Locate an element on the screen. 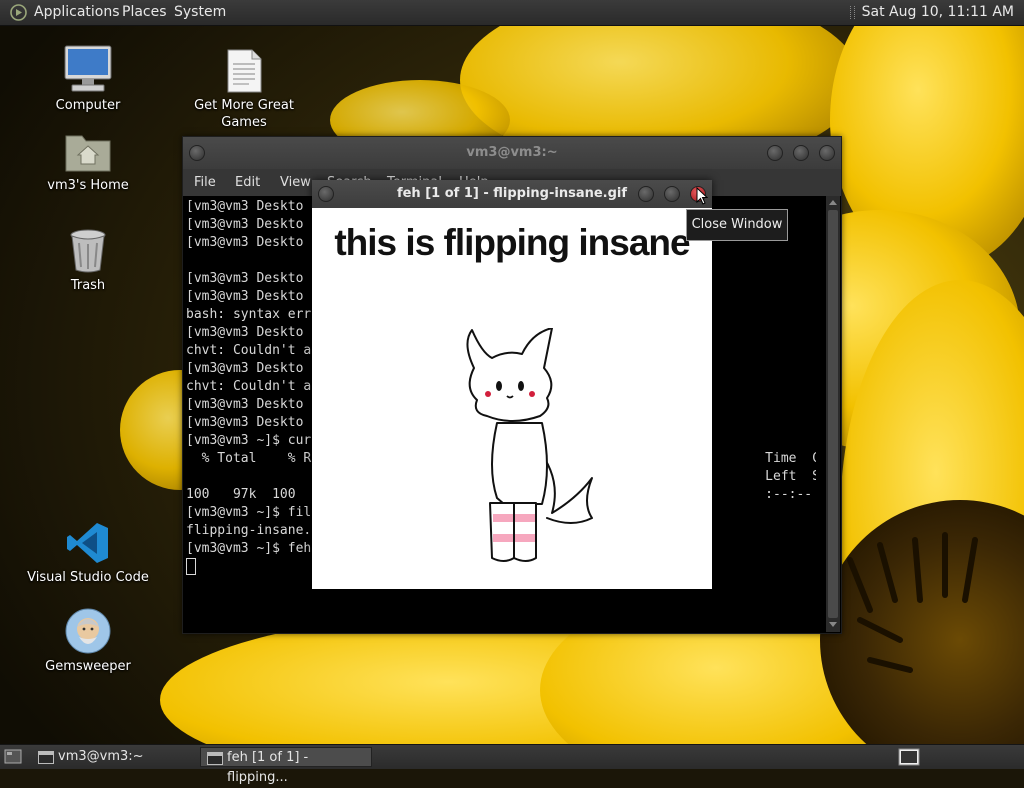 The image size is (1024, 788). desktop-icon-vscode: Visual Studio Code is located at coordinates (88, 553).